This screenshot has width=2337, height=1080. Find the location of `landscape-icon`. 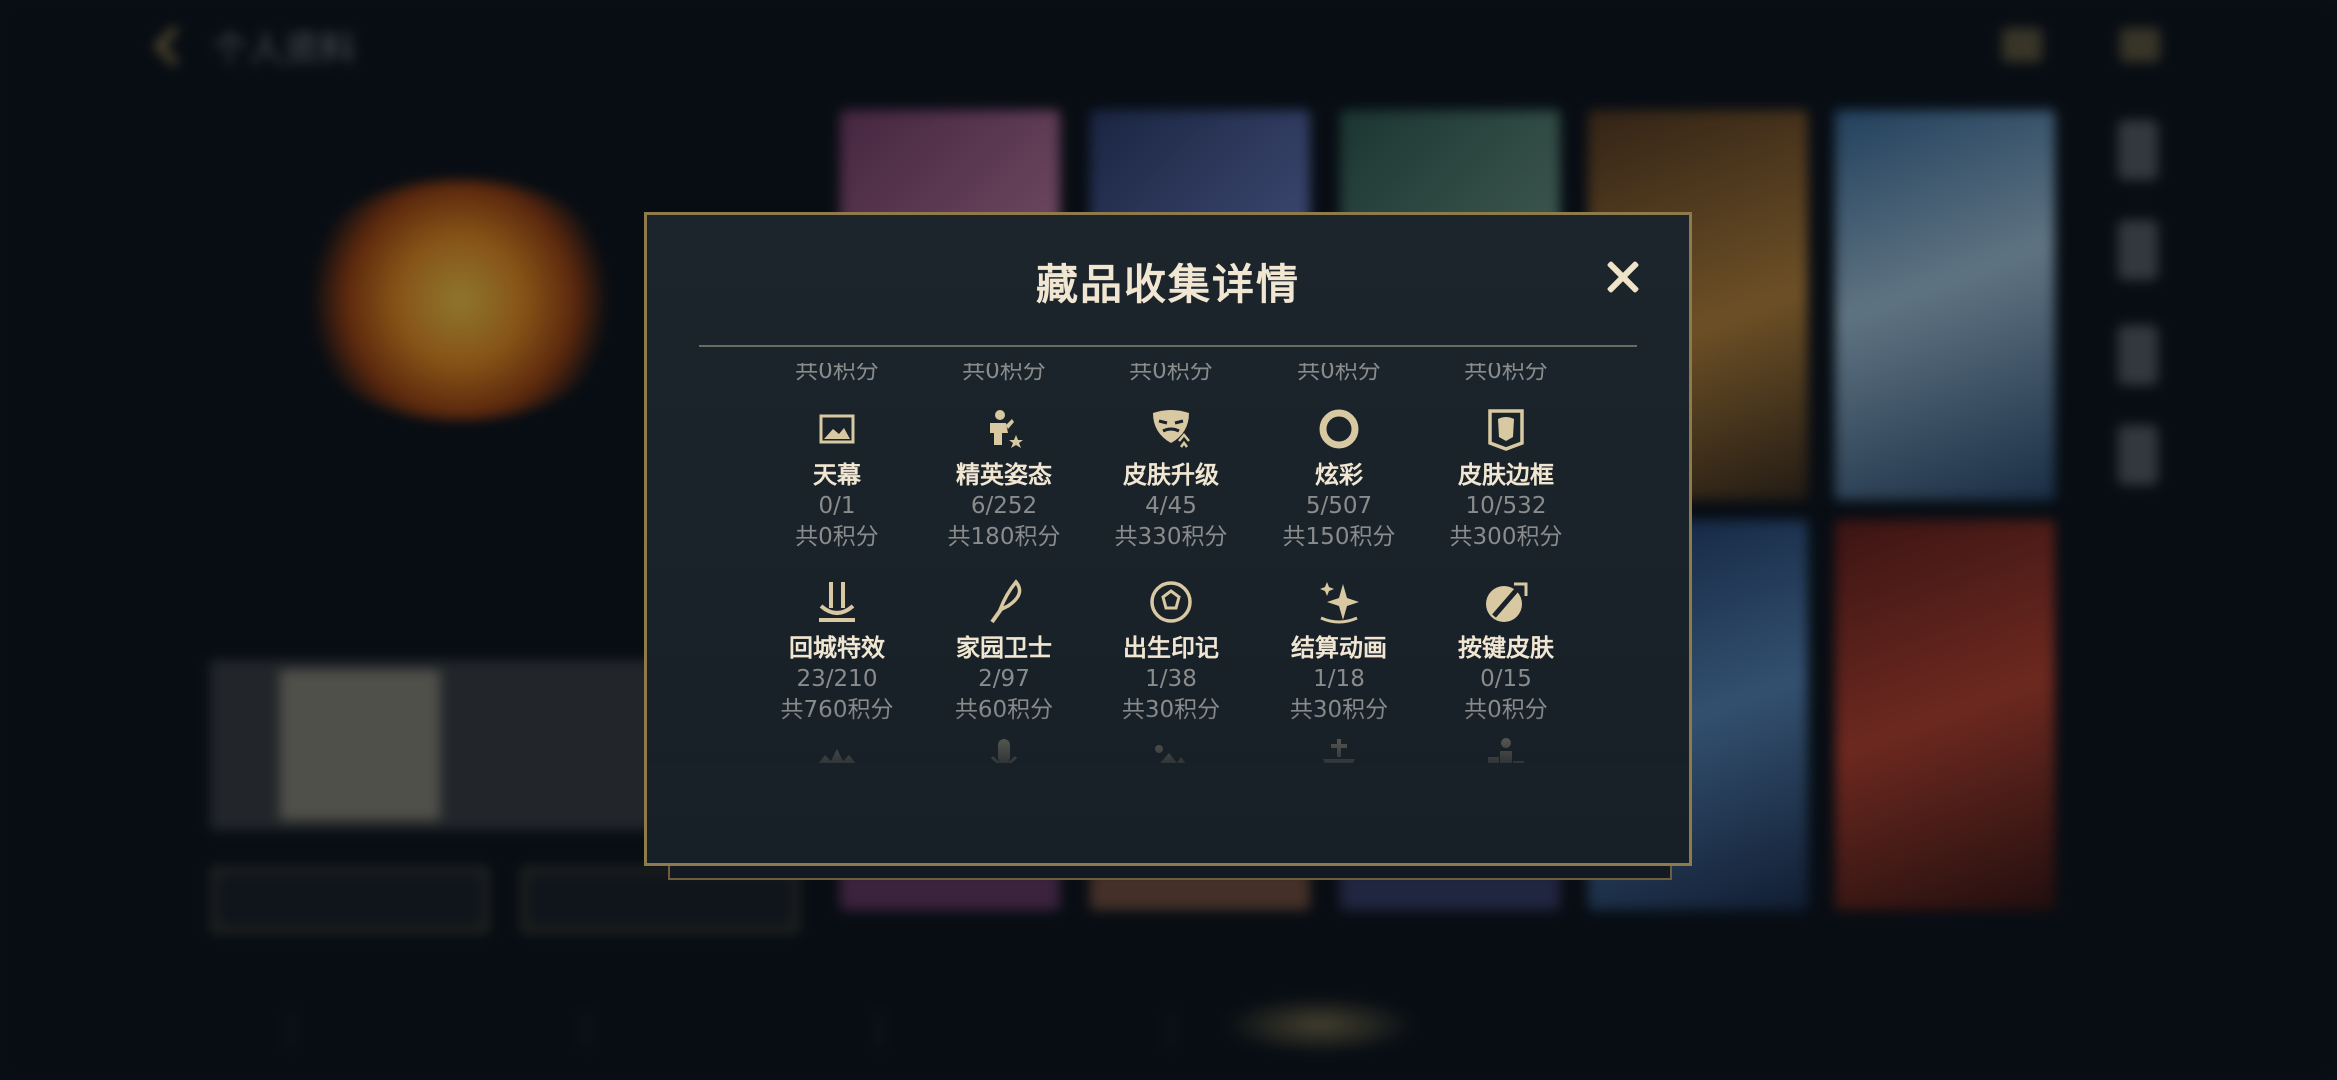

landscape-icon is located at coordinates (1171, 749).